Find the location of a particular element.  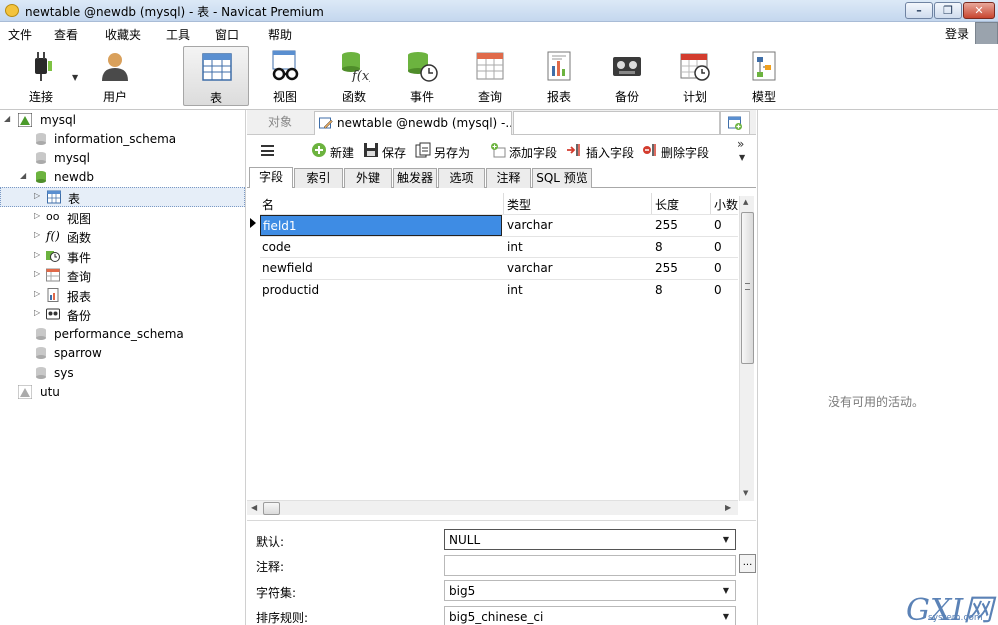

add-field-button: 添加字段 is located at coordinates (533, 152).